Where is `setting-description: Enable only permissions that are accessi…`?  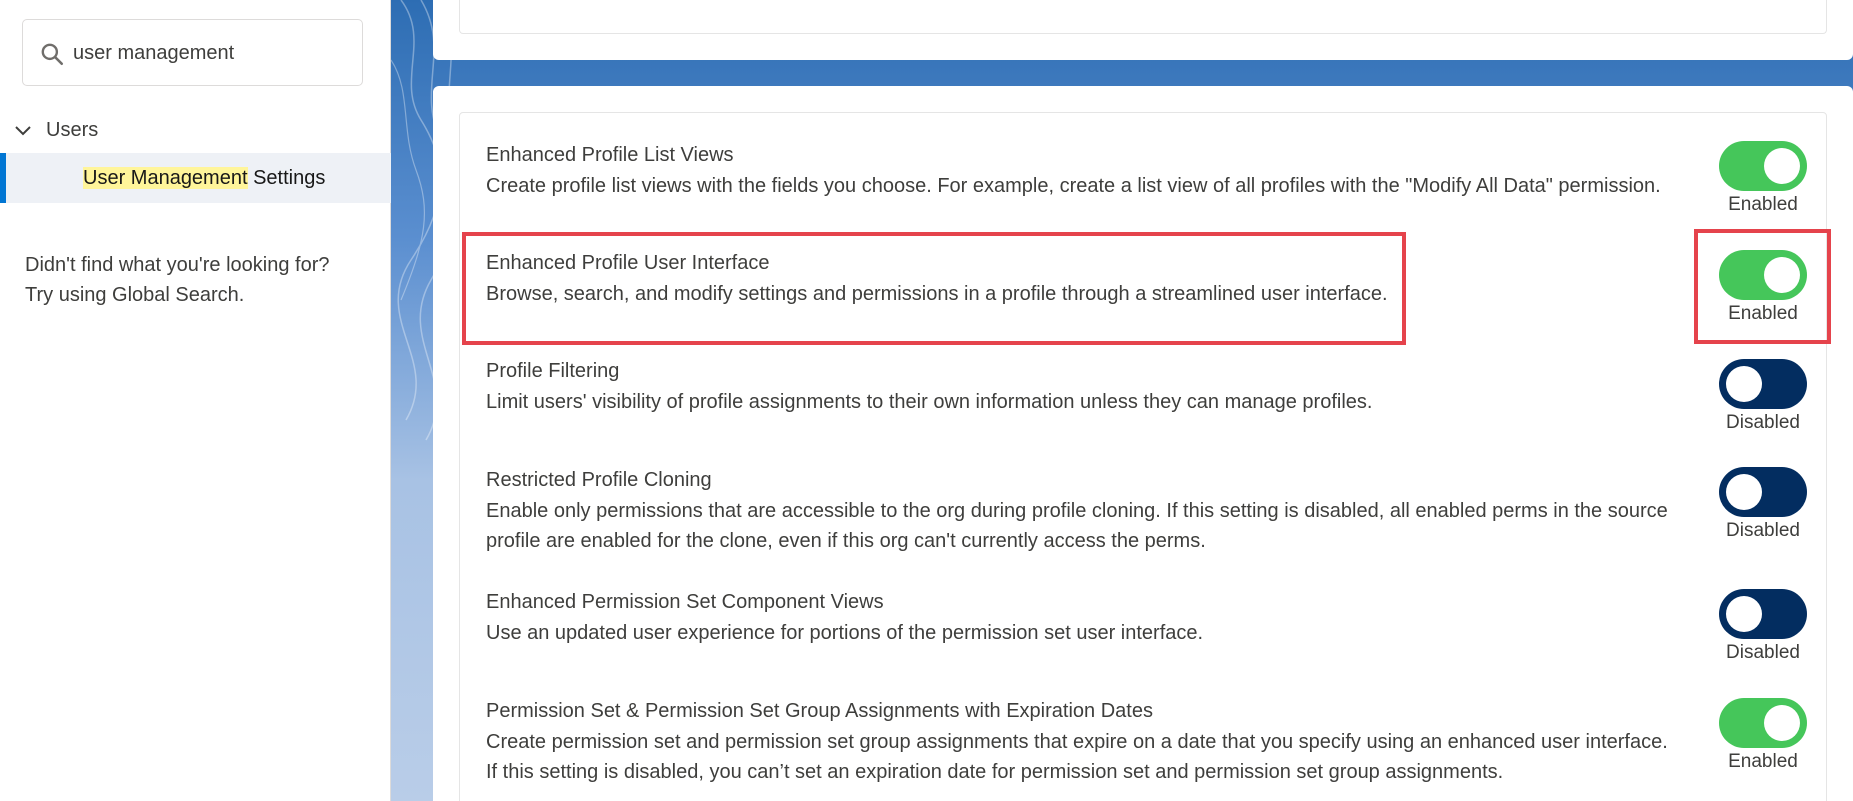 setting-description: Enable only permissions that are accessi… is located at coordinates (1156, 526).